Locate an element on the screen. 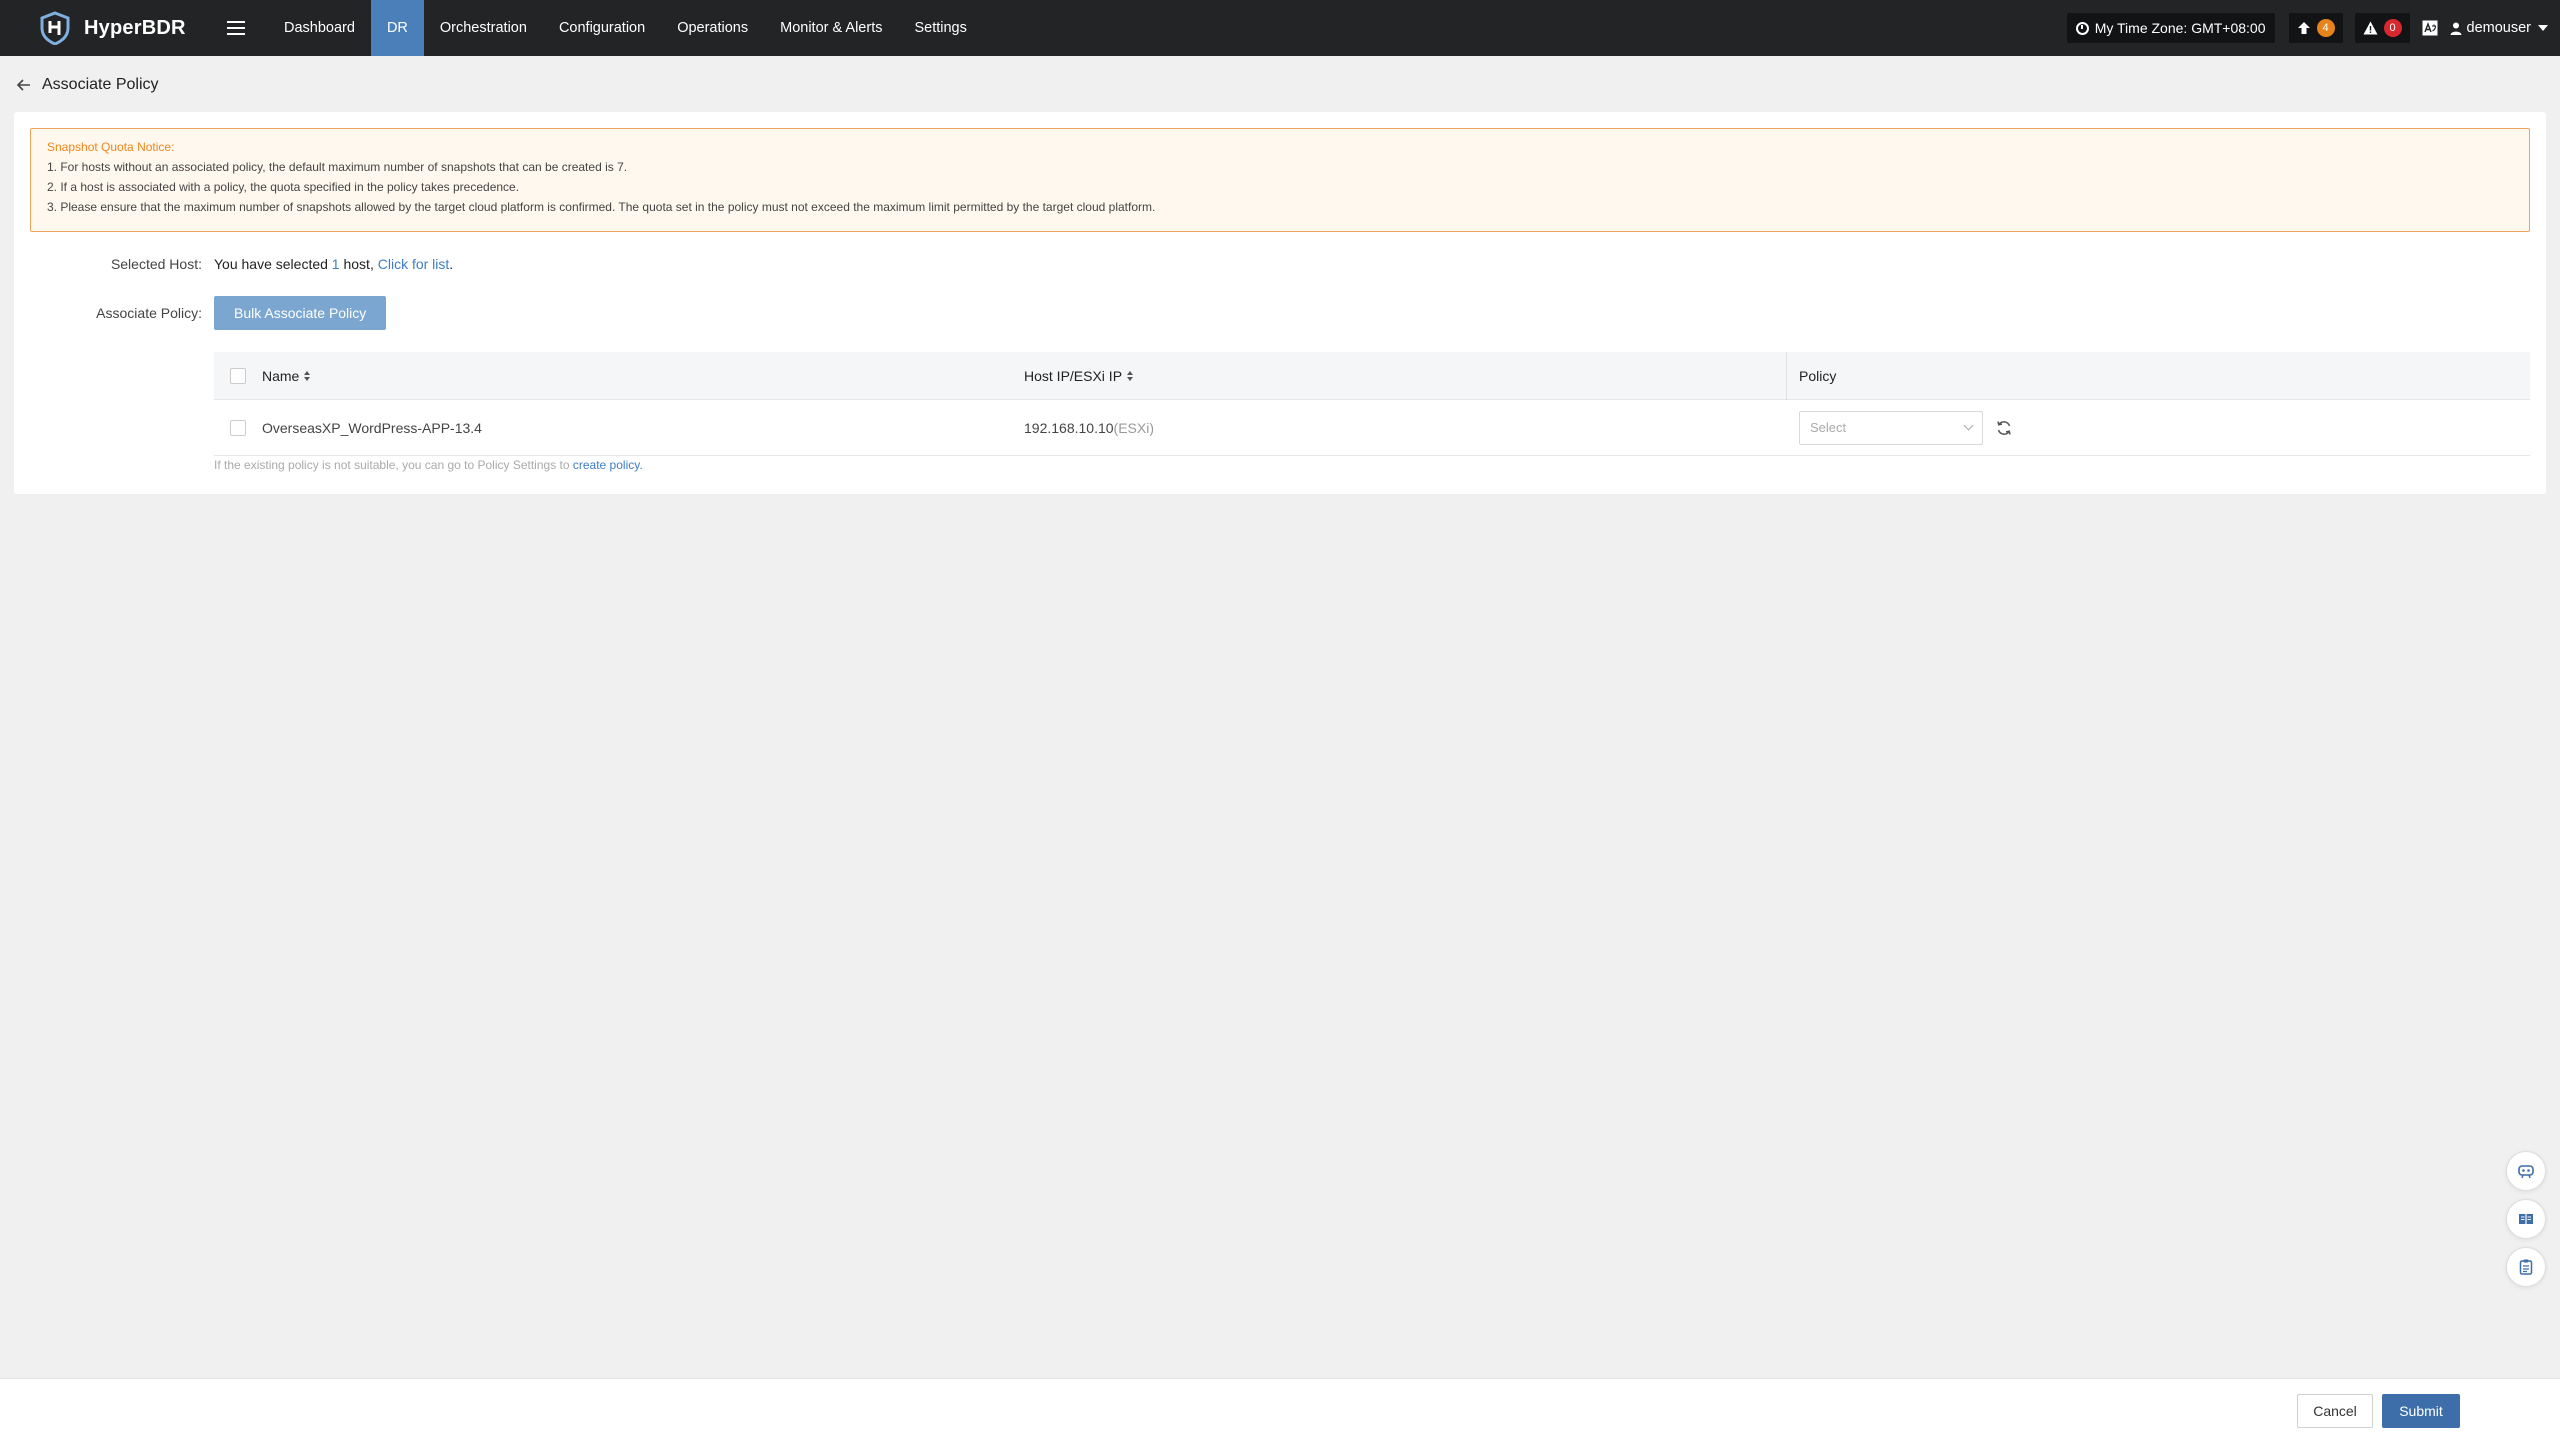 This screenshot has height=1440, width=2560. column-policy-label: Policy is located at coordinates (1818, 375).